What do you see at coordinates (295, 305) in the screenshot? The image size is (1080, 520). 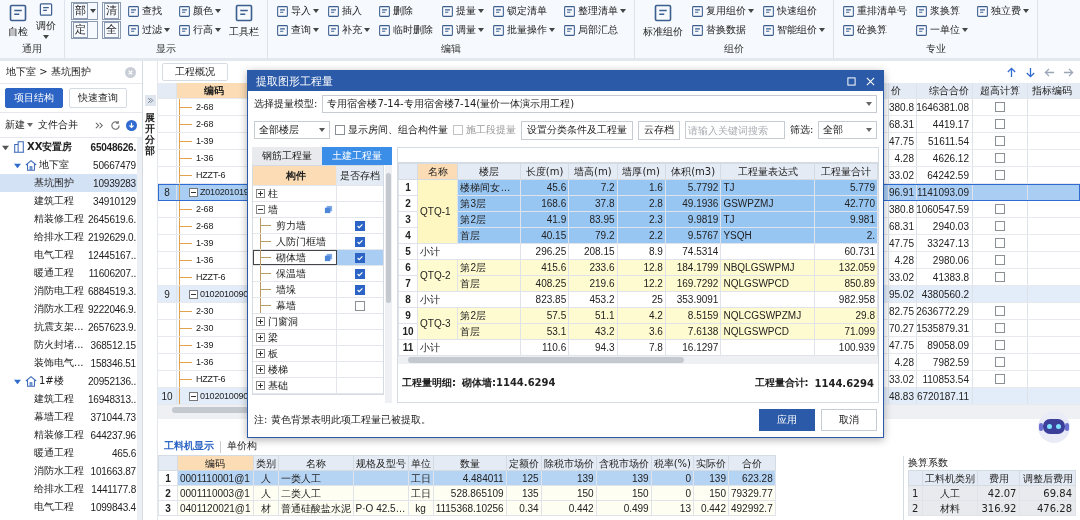 I see `tree-item: 幕墙` at bounding box center [295, 305].